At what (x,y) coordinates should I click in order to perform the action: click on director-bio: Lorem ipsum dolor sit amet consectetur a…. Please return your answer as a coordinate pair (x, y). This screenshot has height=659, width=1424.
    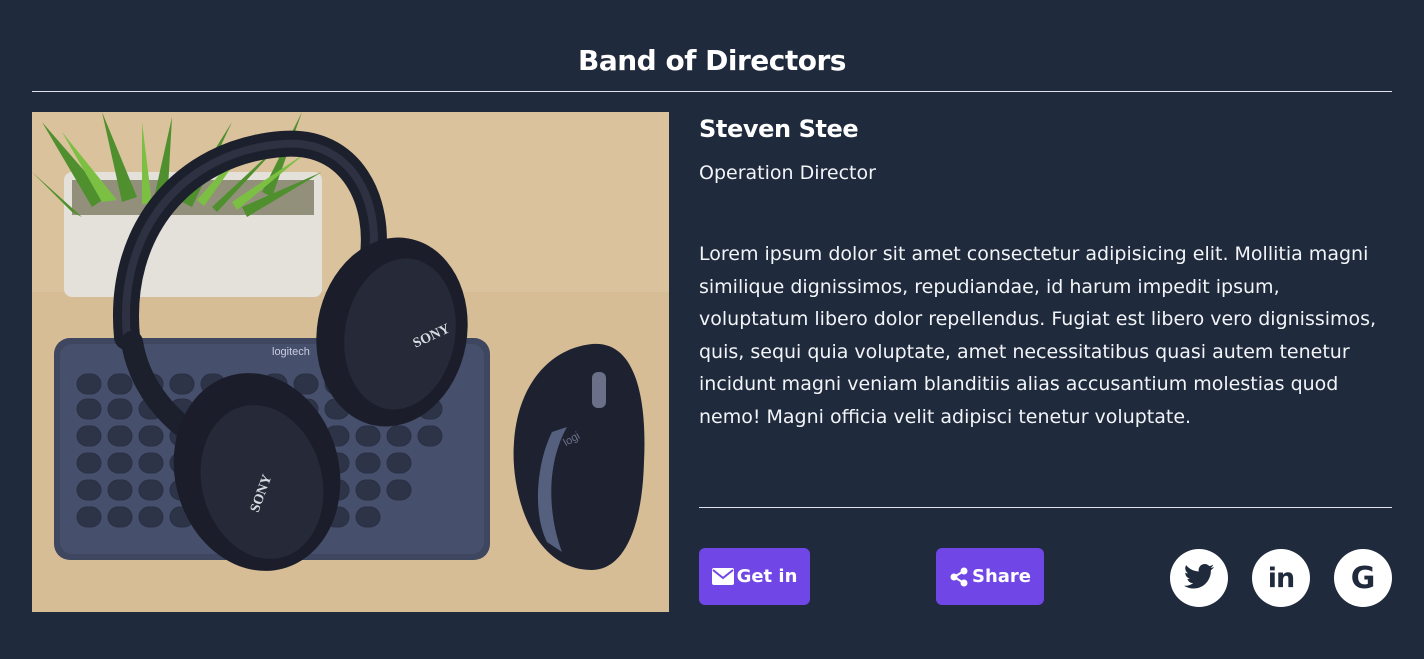
    Looking at the image, I should click on (1038, 335).